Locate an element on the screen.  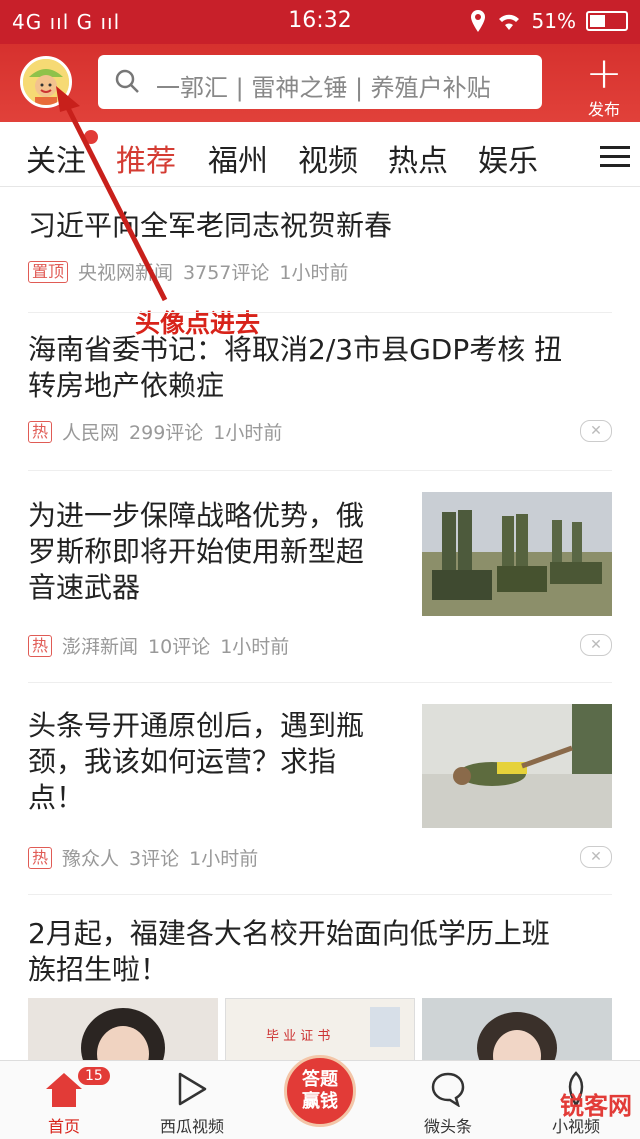
reward-label: 赢钱 is located at coordinates (320, 1101).